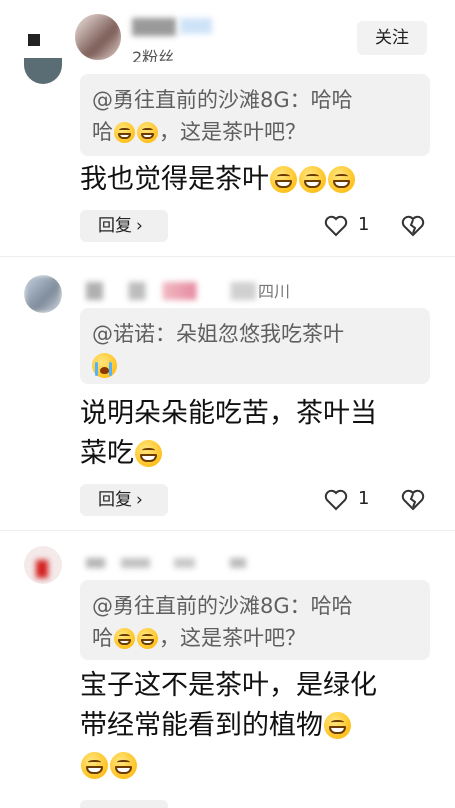 The width and height of the screenshot is (455, 808). What do you see at coordinates (274, 291) in the screenshot?
I see `commenter-location: 四川` at bounding box center [274, 291].